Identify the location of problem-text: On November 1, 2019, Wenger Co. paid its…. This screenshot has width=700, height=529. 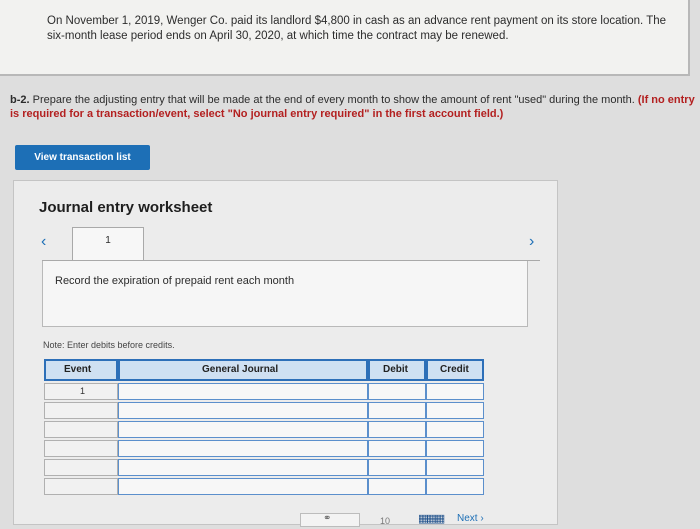
(357, 28).